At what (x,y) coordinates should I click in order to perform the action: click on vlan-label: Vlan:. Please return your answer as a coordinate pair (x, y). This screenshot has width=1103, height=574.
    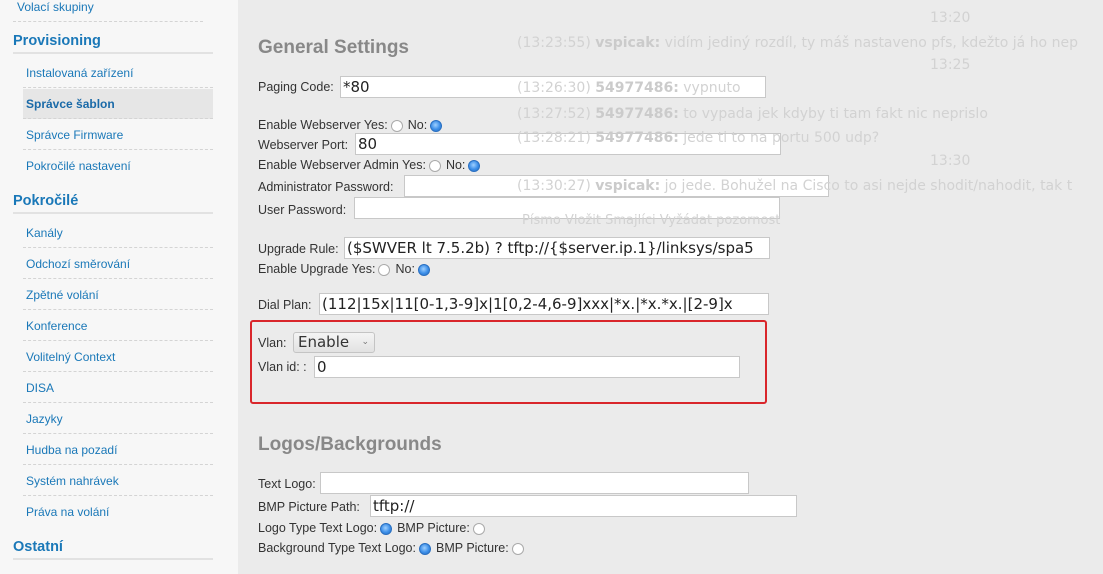
    Looking at the image, I should click on (272, 343).